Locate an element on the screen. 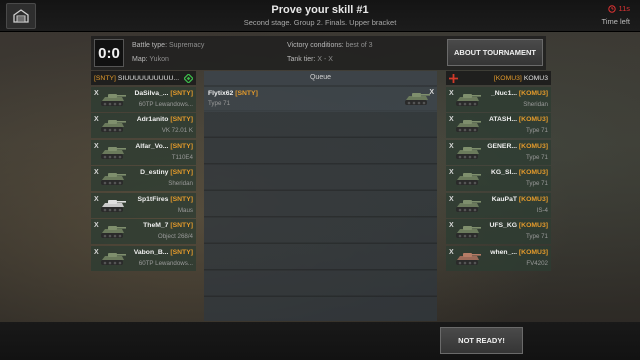 This screenshot has height=360, width=640. player-vehicle: T110E4 is located at coordinates (182, 157).